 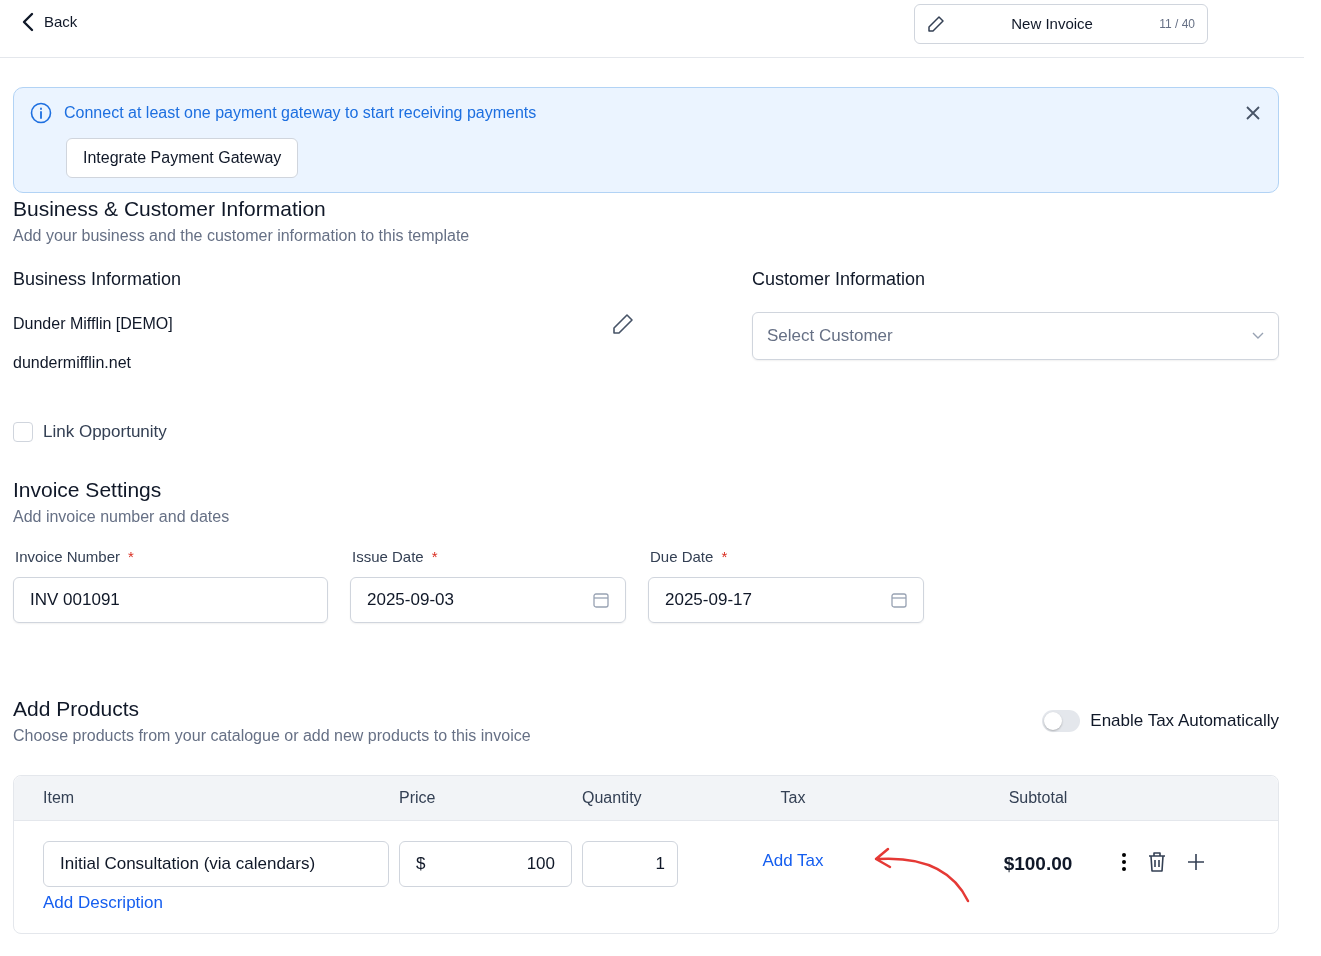 What do you see at coordinates (301, 113) in the screenshot?
I see `banner-message: Connect at least one payment gateway to start receiving payments` at bounding box center [301, 113].